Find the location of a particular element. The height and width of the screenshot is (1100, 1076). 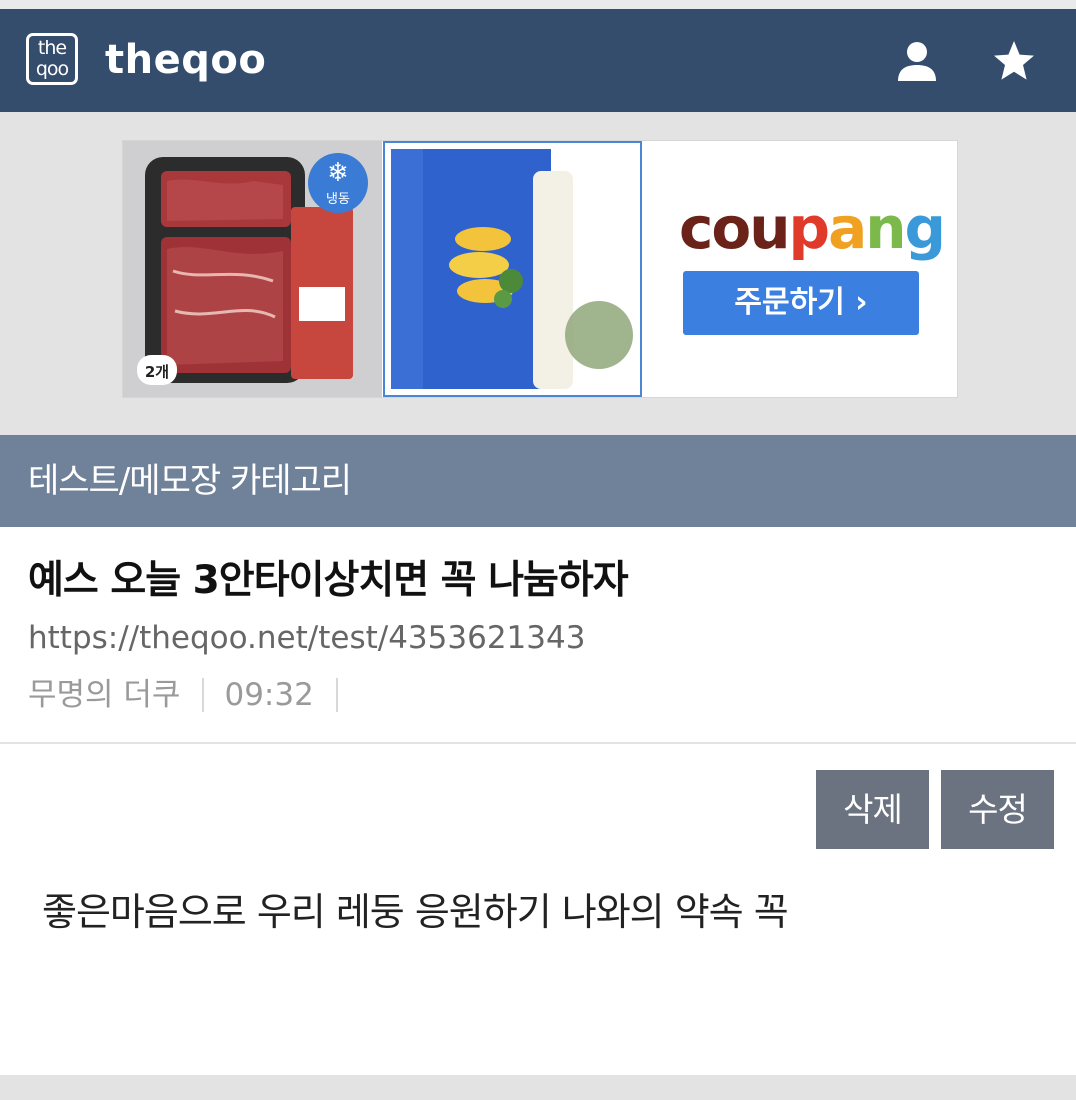

site-header: the qoo theqoo is located at coordinates (538, 60).